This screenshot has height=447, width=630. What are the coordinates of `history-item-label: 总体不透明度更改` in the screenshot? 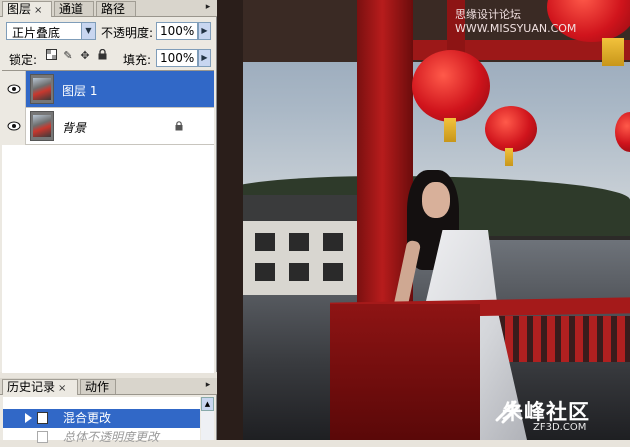 It's located at (111, 437).